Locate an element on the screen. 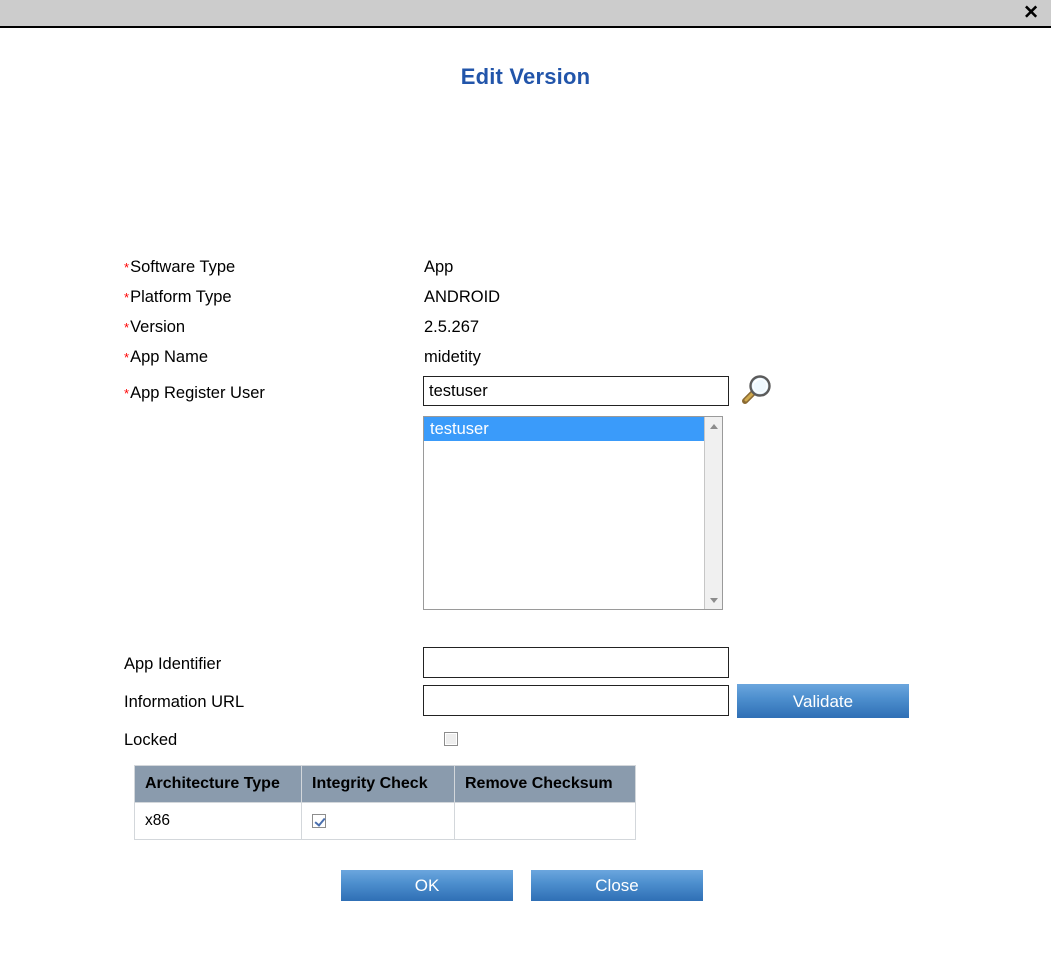 Image resolution: width=1051 pixels, height=953 pixels. label-locked: Locked is located at coordinates (151, 740).